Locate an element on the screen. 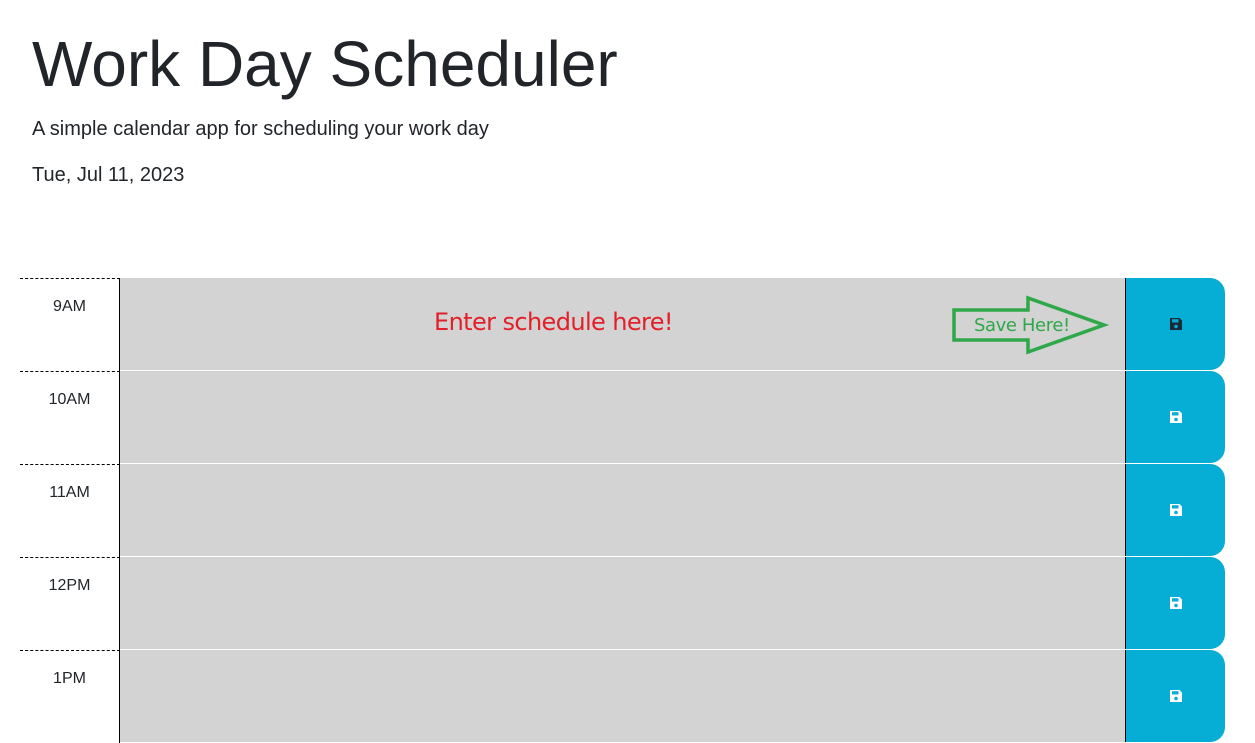 The image size is (1255, 743). schedule-input-10am is located at coordinates (622, 417).